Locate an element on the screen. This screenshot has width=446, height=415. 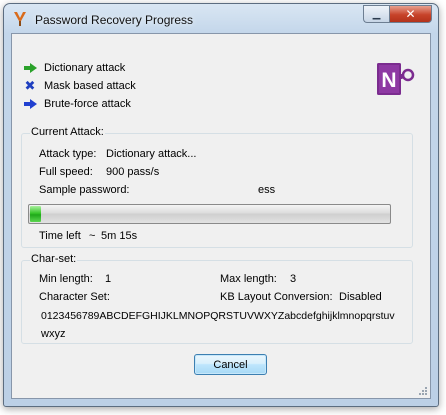
charset-title: Char-set: is located at coordinates (54, 259).